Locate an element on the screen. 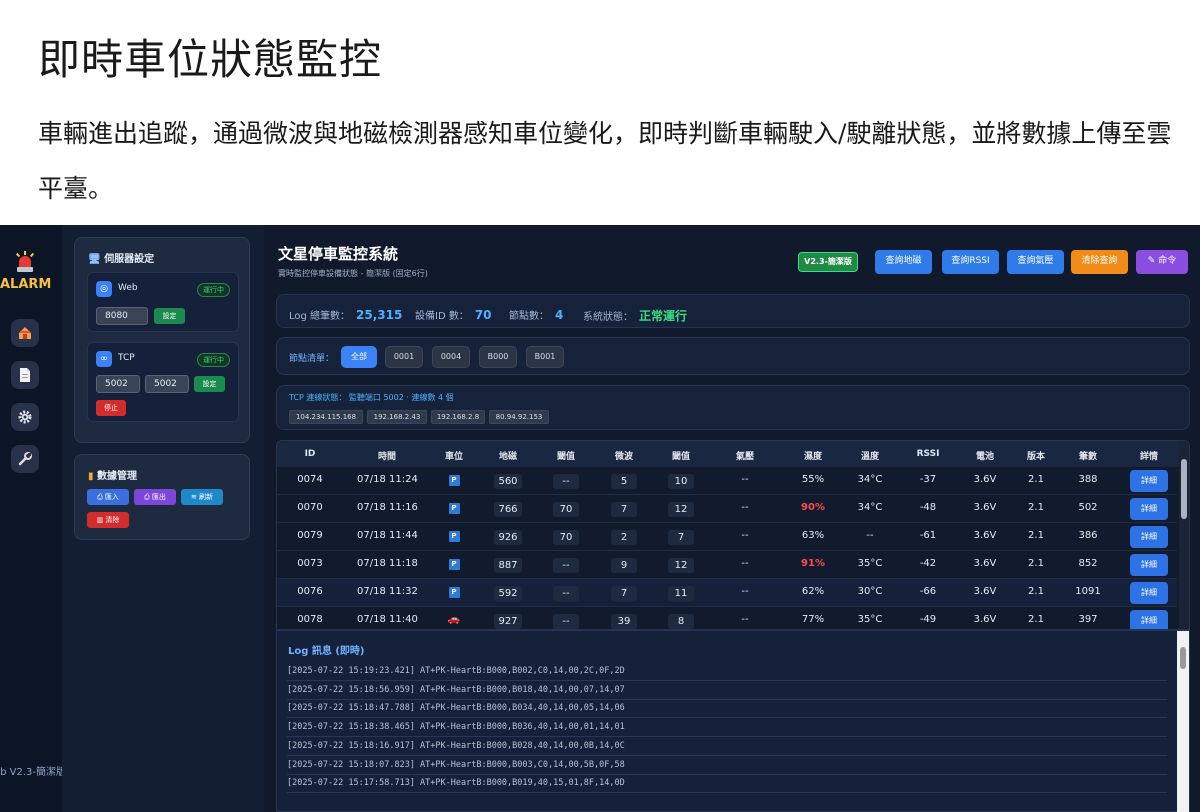 The width and height of the screenshot is (1200, 812). data-management-card: ▮ 數據管理 ⎙ 匯入 ⎙ 匯出 ≋ 刷新 ▥ 清除 is located at coordinates (162, 497).